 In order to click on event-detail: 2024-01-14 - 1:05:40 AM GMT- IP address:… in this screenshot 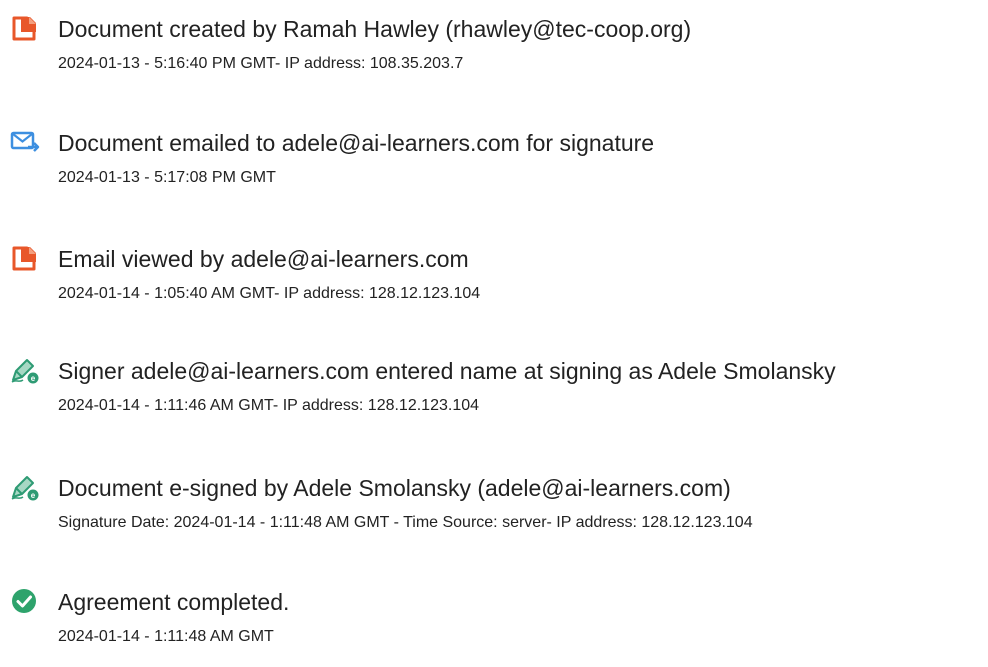, I will do `click(269, 293)`.